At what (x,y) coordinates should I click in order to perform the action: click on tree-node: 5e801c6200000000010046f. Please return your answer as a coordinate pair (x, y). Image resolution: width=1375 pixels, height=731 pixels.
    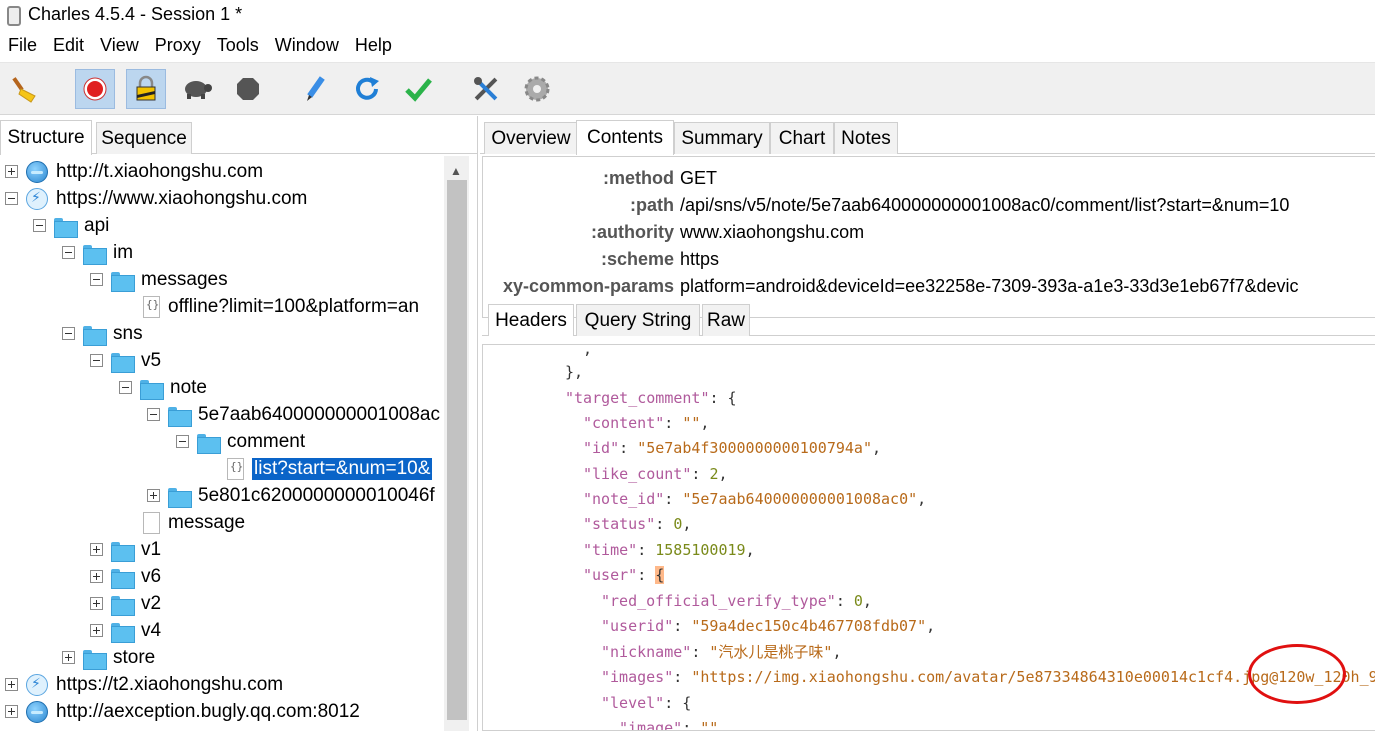
    Looking at the image, I should click on (291, 495).